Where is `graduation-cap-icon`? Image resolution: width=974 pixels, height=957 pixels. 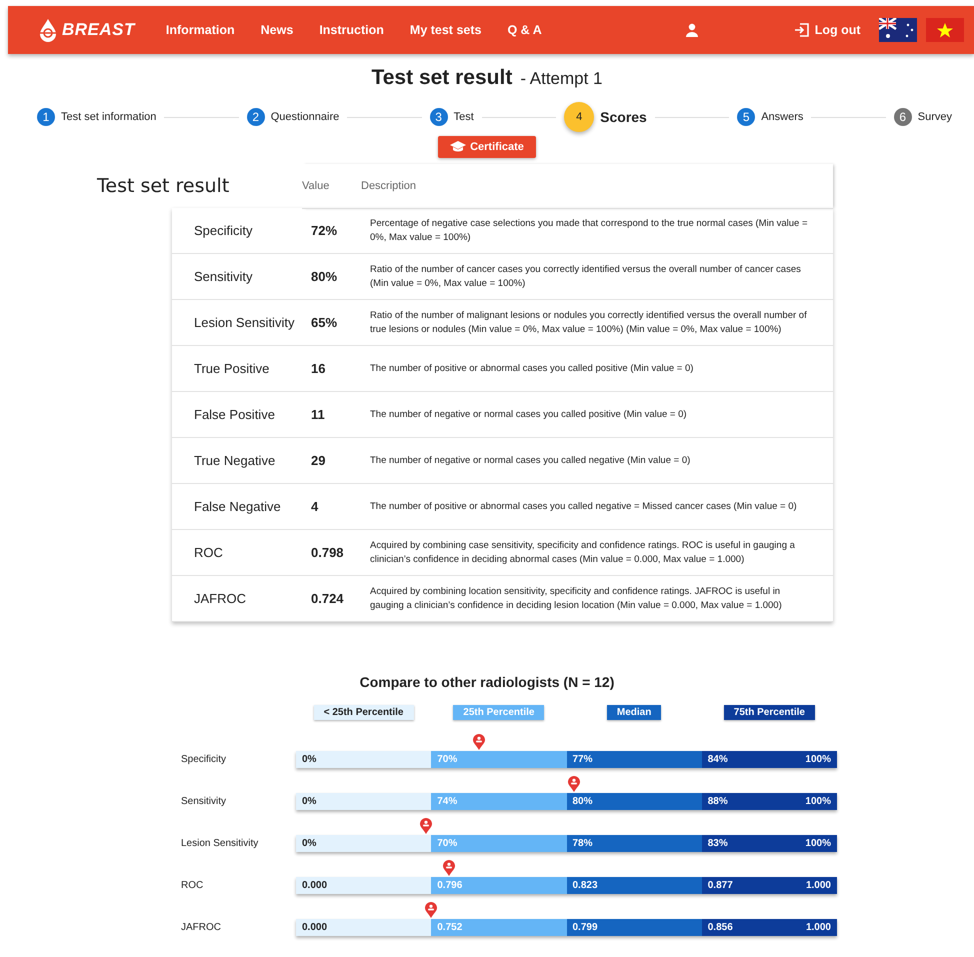 graduation-cap-icon is located at coordinates (458, 147).